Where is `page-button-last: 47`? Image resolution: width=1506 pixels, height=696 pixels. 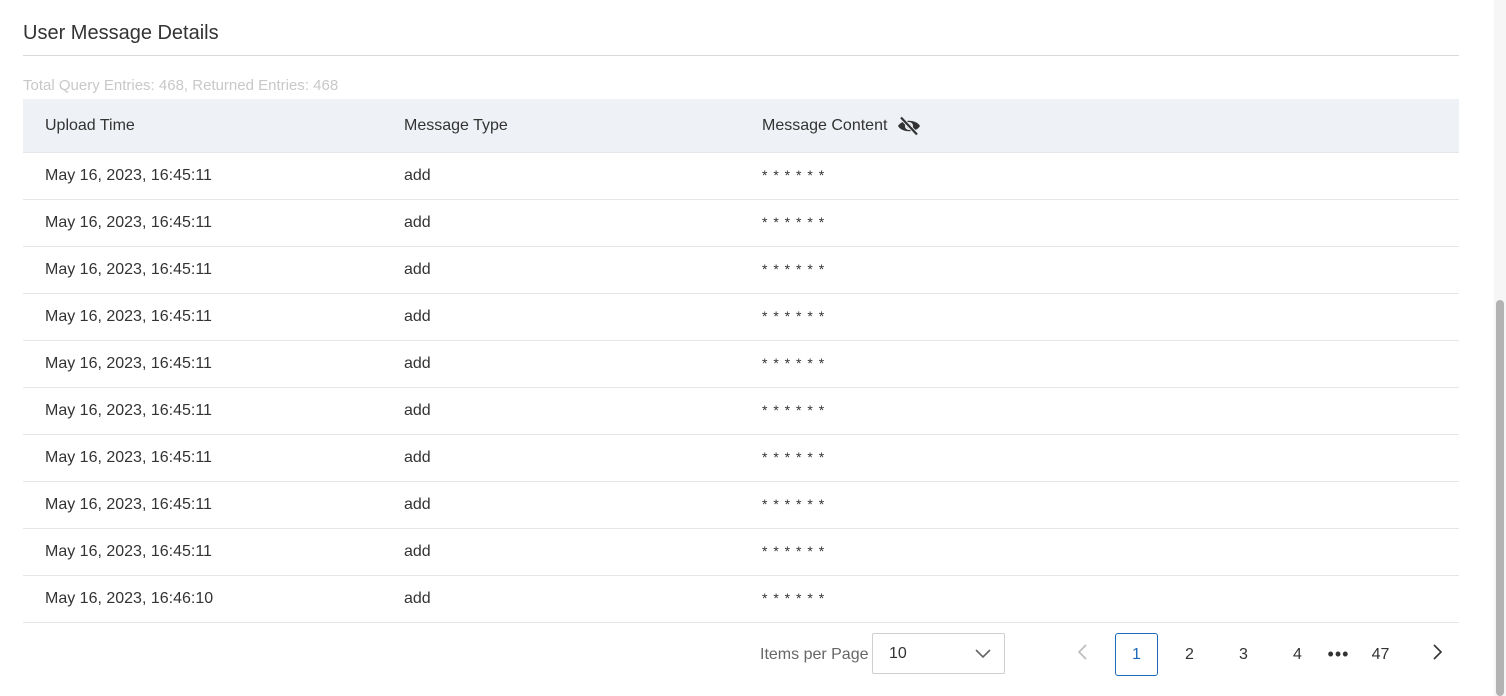
page-button-last: 47 is located at coordinates (1380, 654).